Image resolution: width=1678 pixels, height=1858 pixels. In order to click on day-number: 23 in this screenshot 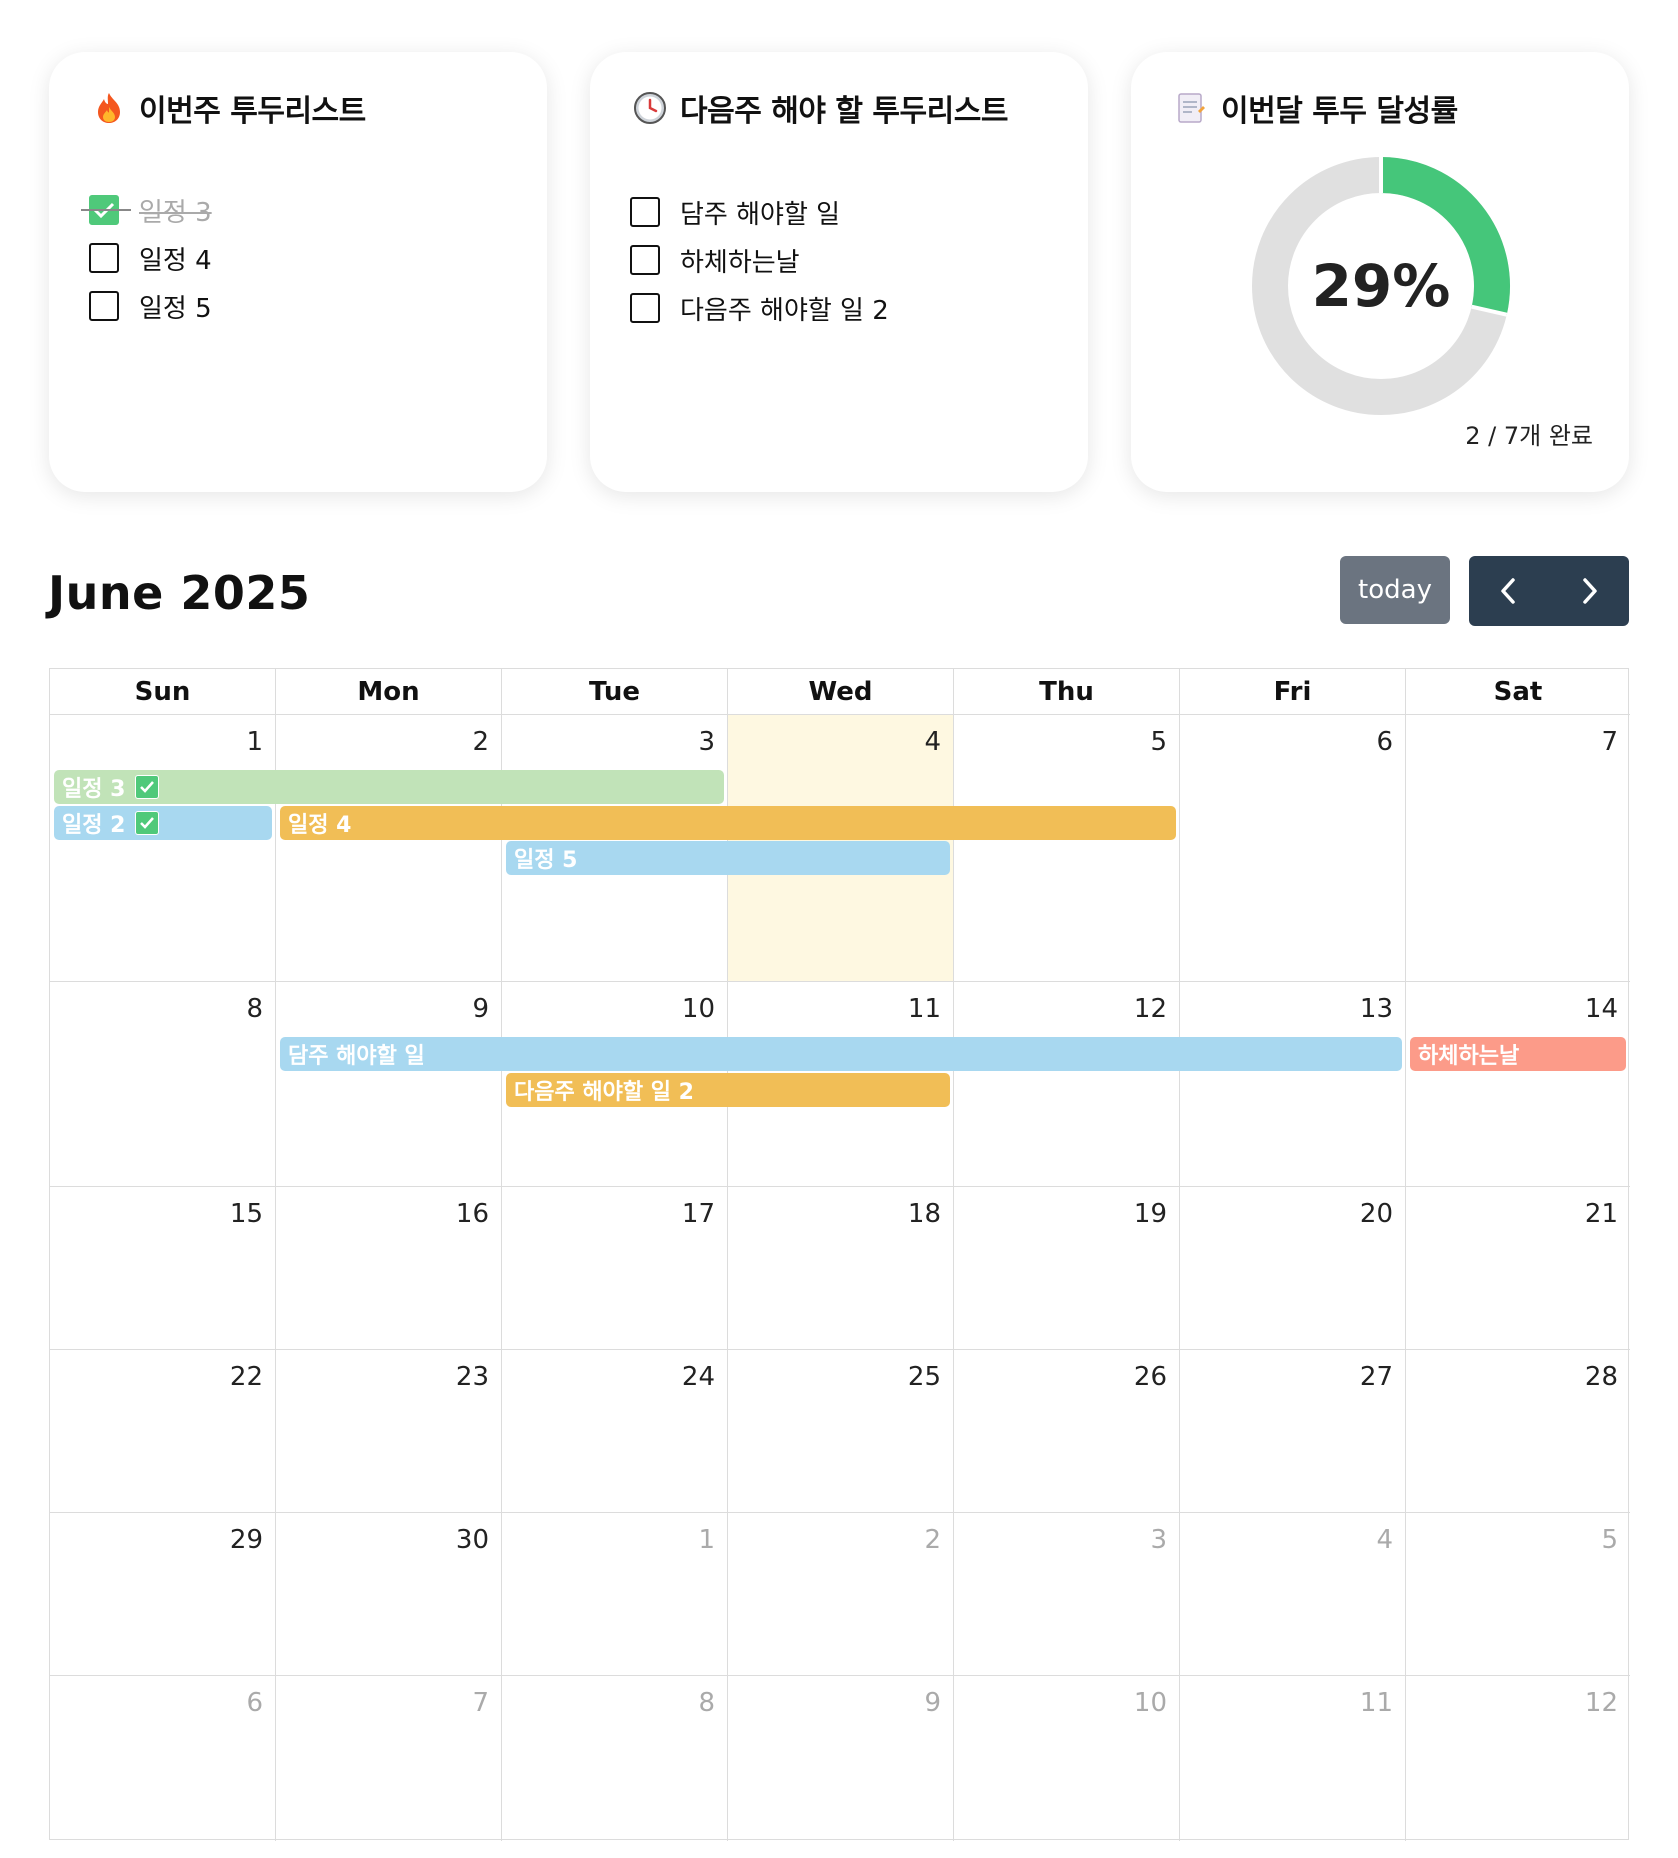, I will do `click(472, 1377)`.